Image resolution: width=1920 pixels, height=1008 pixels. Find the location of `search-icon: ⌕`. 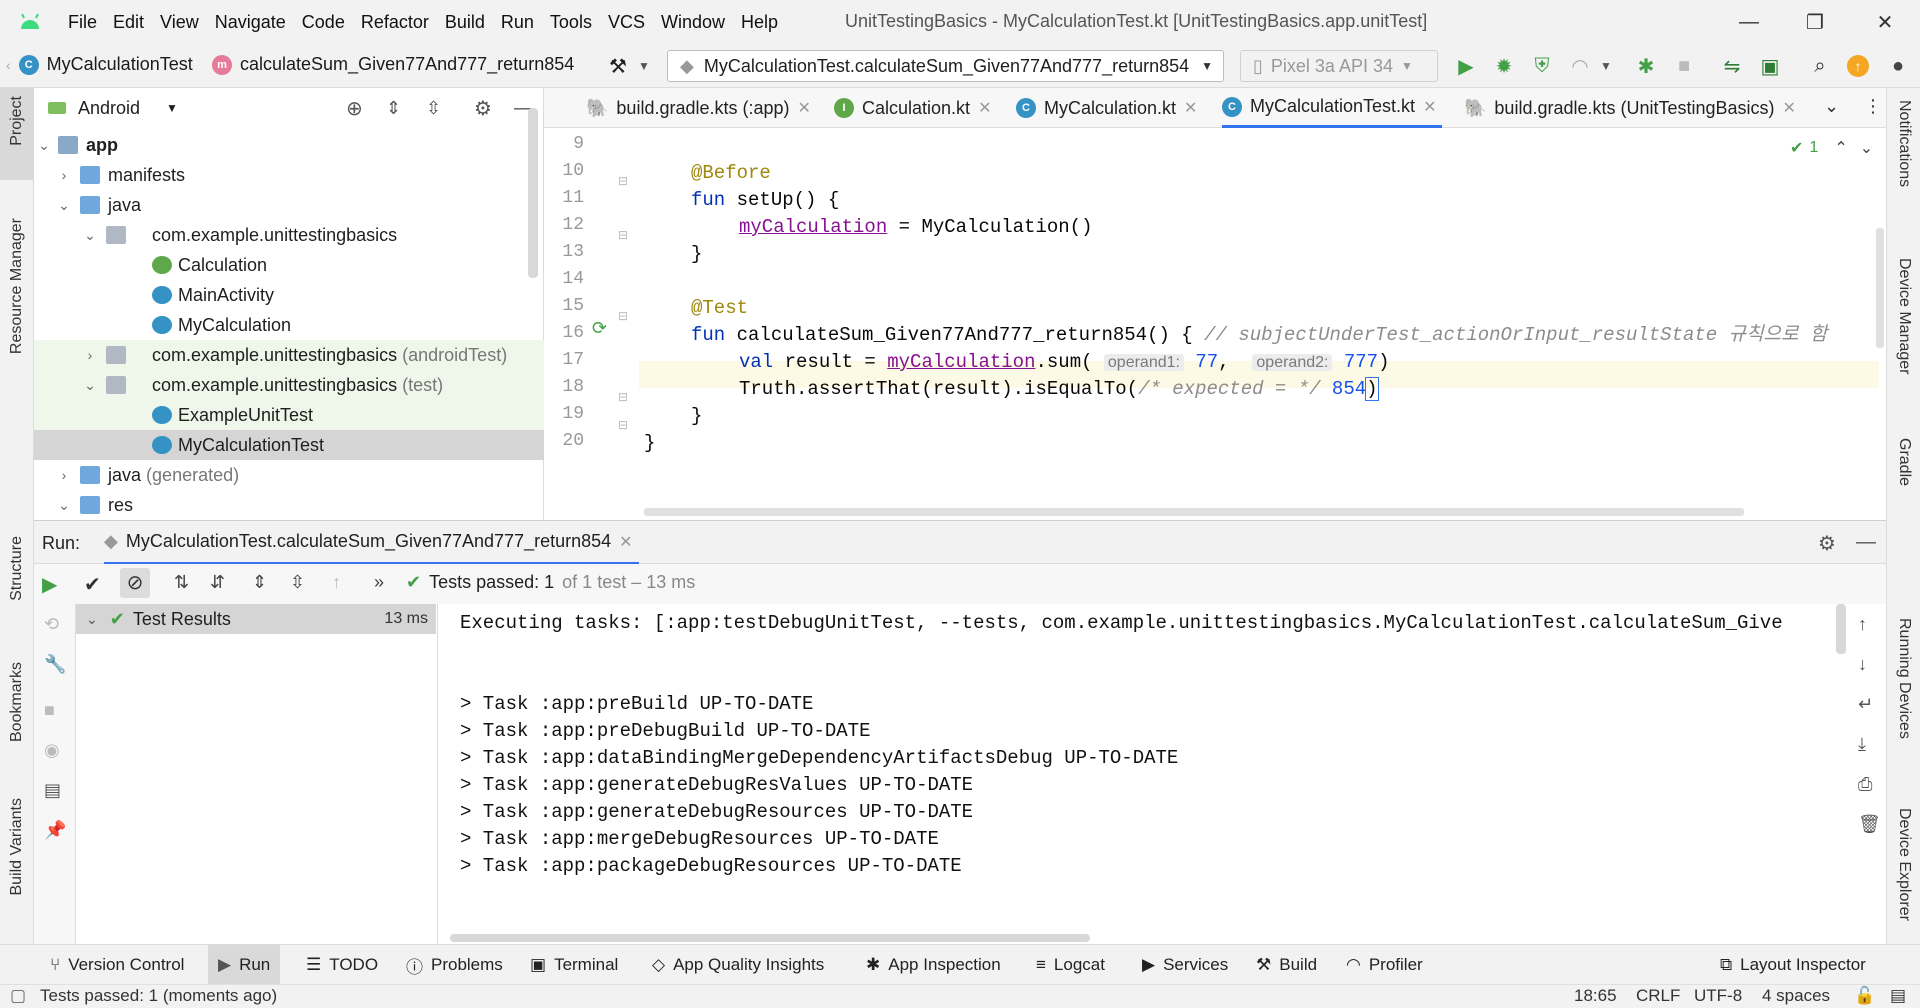

search-icon: ⌕ is located at coordinates (1820, 66).